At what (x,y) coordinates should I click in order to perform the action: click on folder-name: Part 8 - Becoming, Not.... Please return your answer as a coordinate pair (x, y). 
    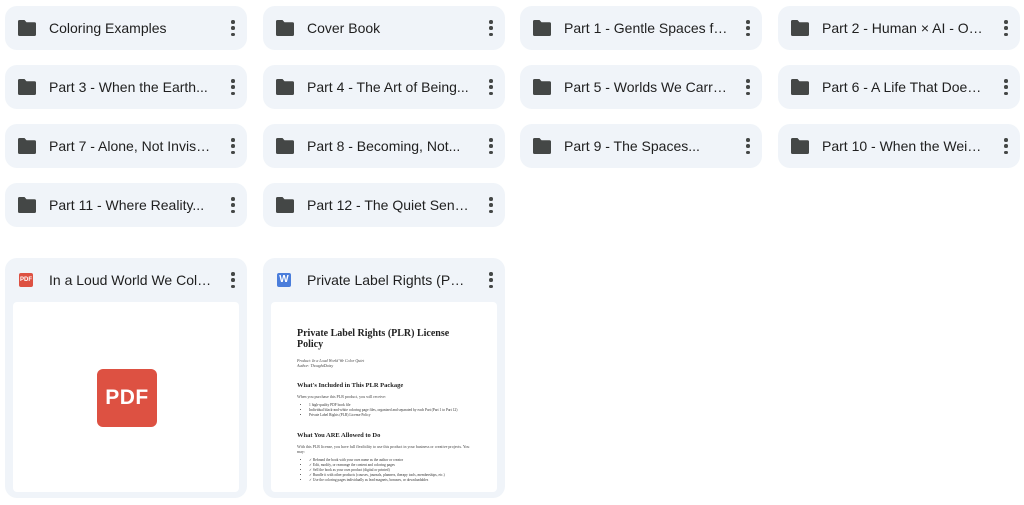
    Looking at the image, I should click on (384, 146).